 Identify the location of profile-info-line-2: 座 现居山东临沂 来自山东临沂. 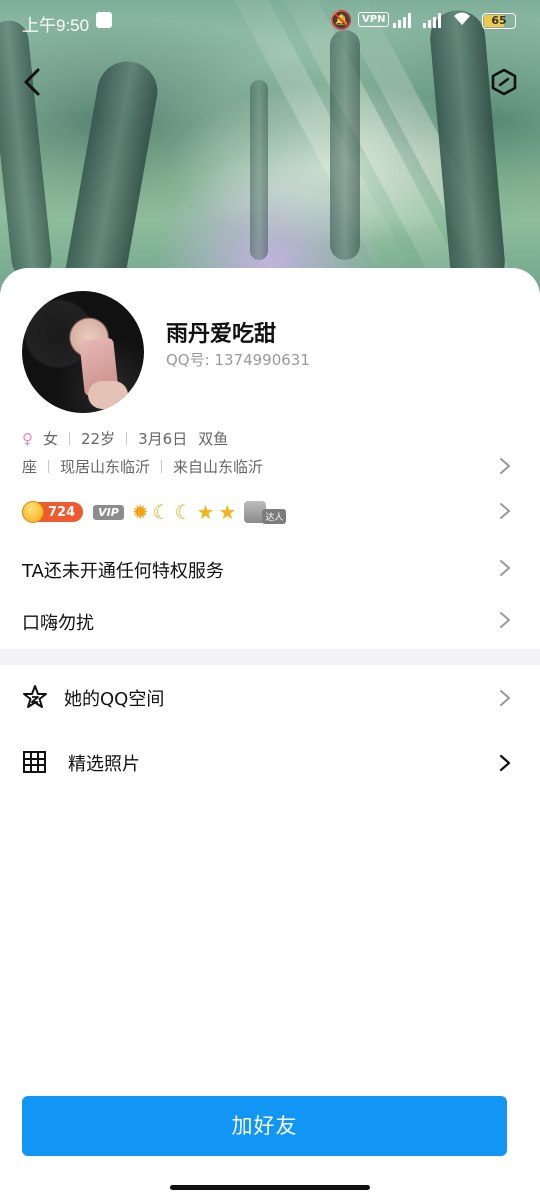
(262, 466).